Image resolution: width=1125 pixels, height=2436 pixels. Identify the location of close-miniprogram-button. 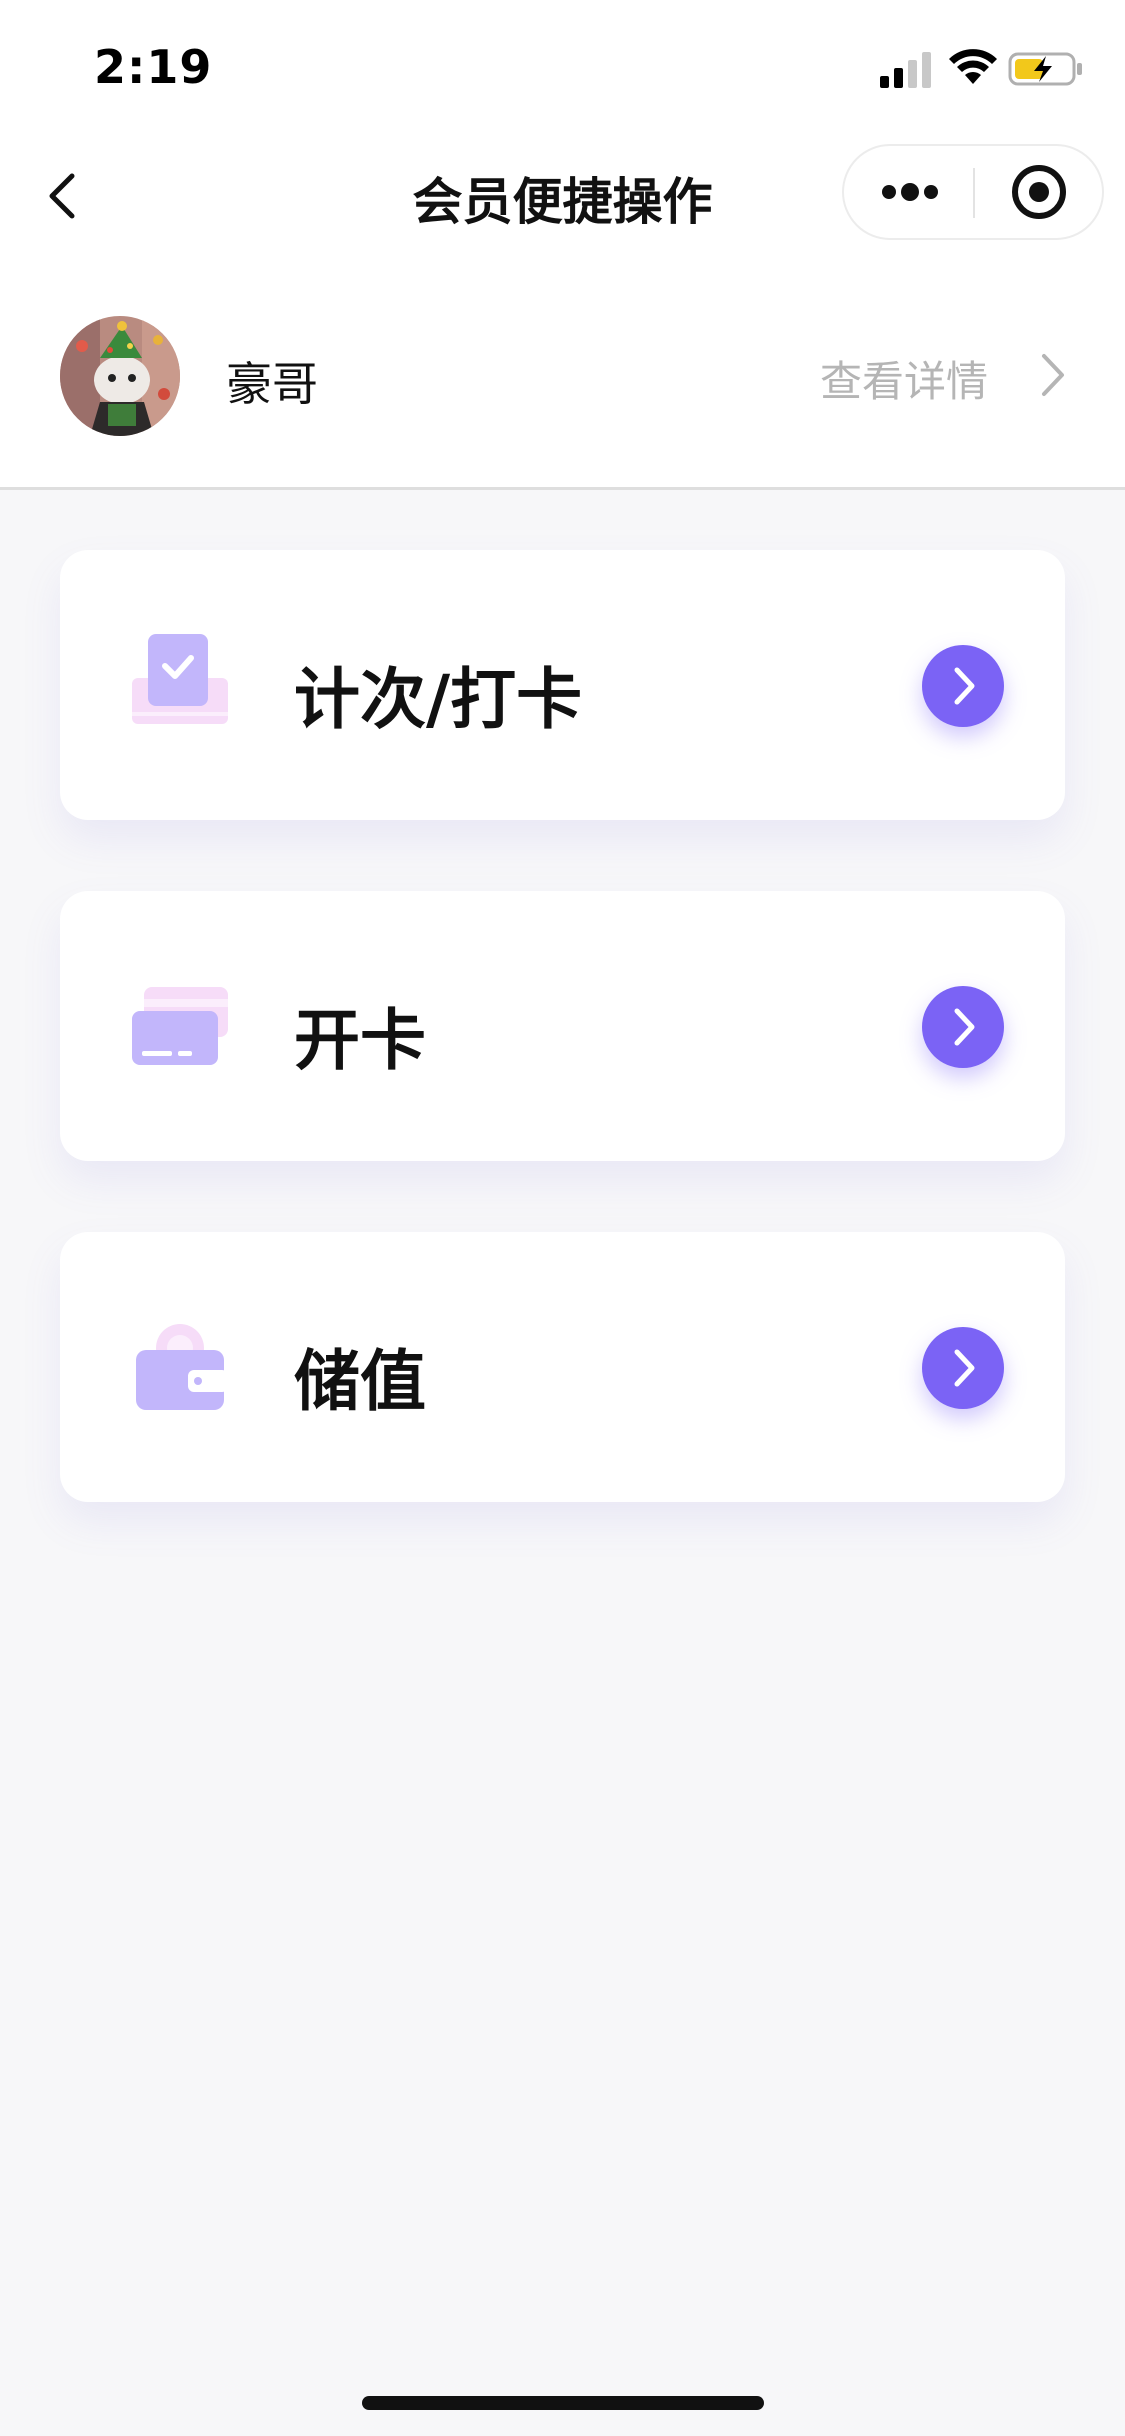
(1039, 192).